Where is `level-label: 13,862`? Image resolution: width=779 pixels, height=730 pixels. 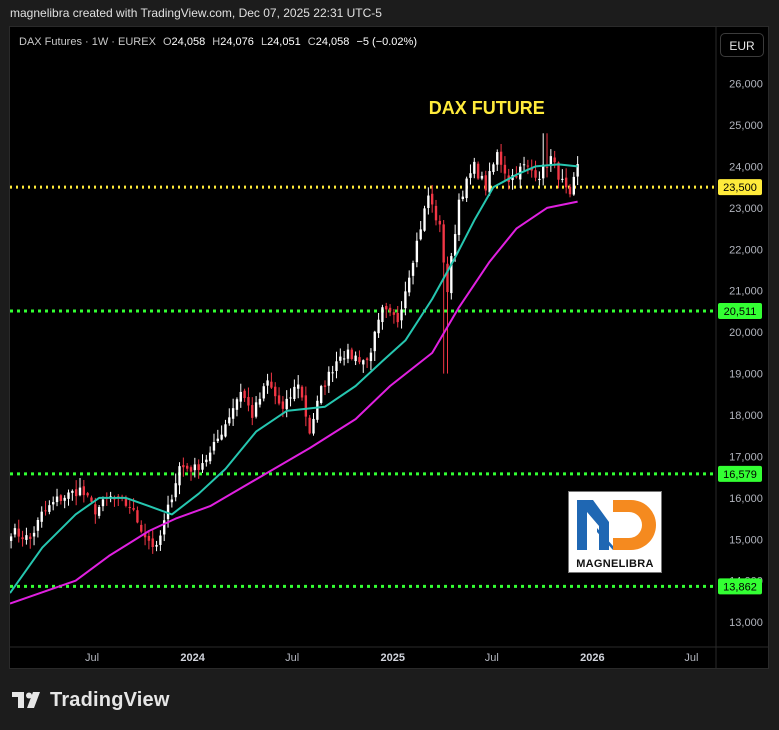 level-label: 13,862 is located at coordinates (740, 587).